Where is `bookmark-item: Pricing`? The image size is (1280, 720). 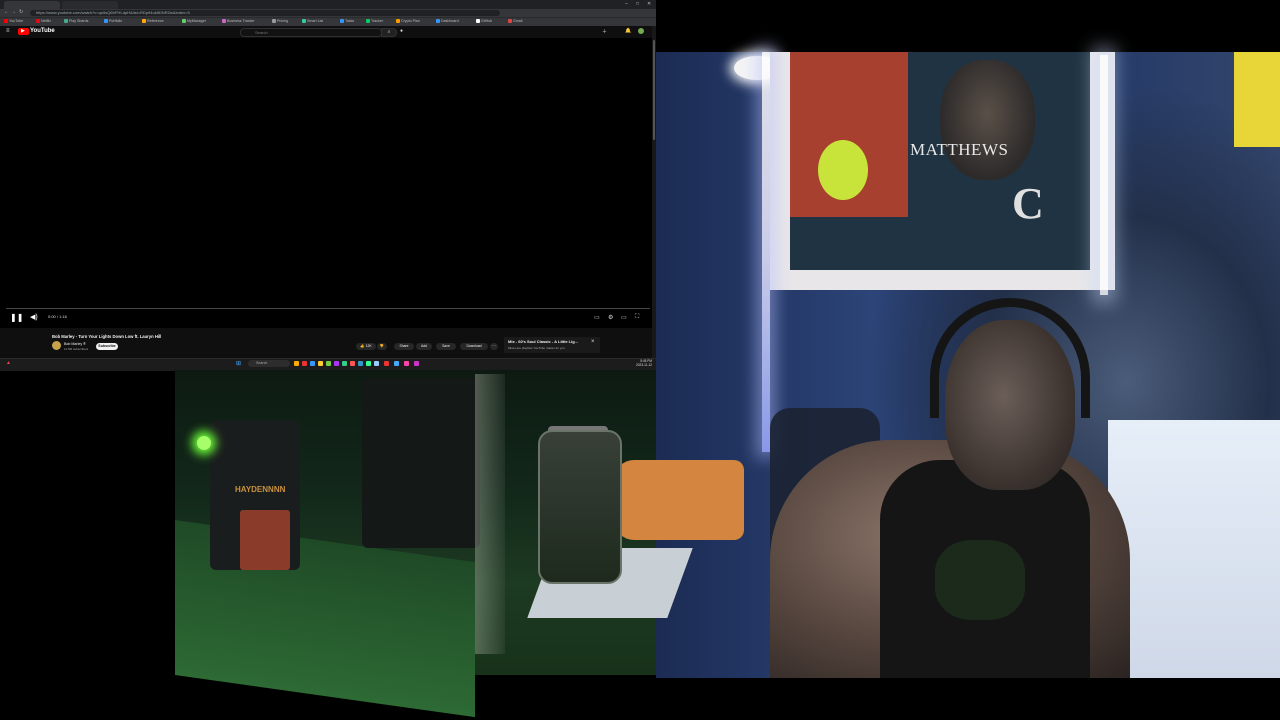 bookmark-item: Pricing is located at coordinates (280, 21).